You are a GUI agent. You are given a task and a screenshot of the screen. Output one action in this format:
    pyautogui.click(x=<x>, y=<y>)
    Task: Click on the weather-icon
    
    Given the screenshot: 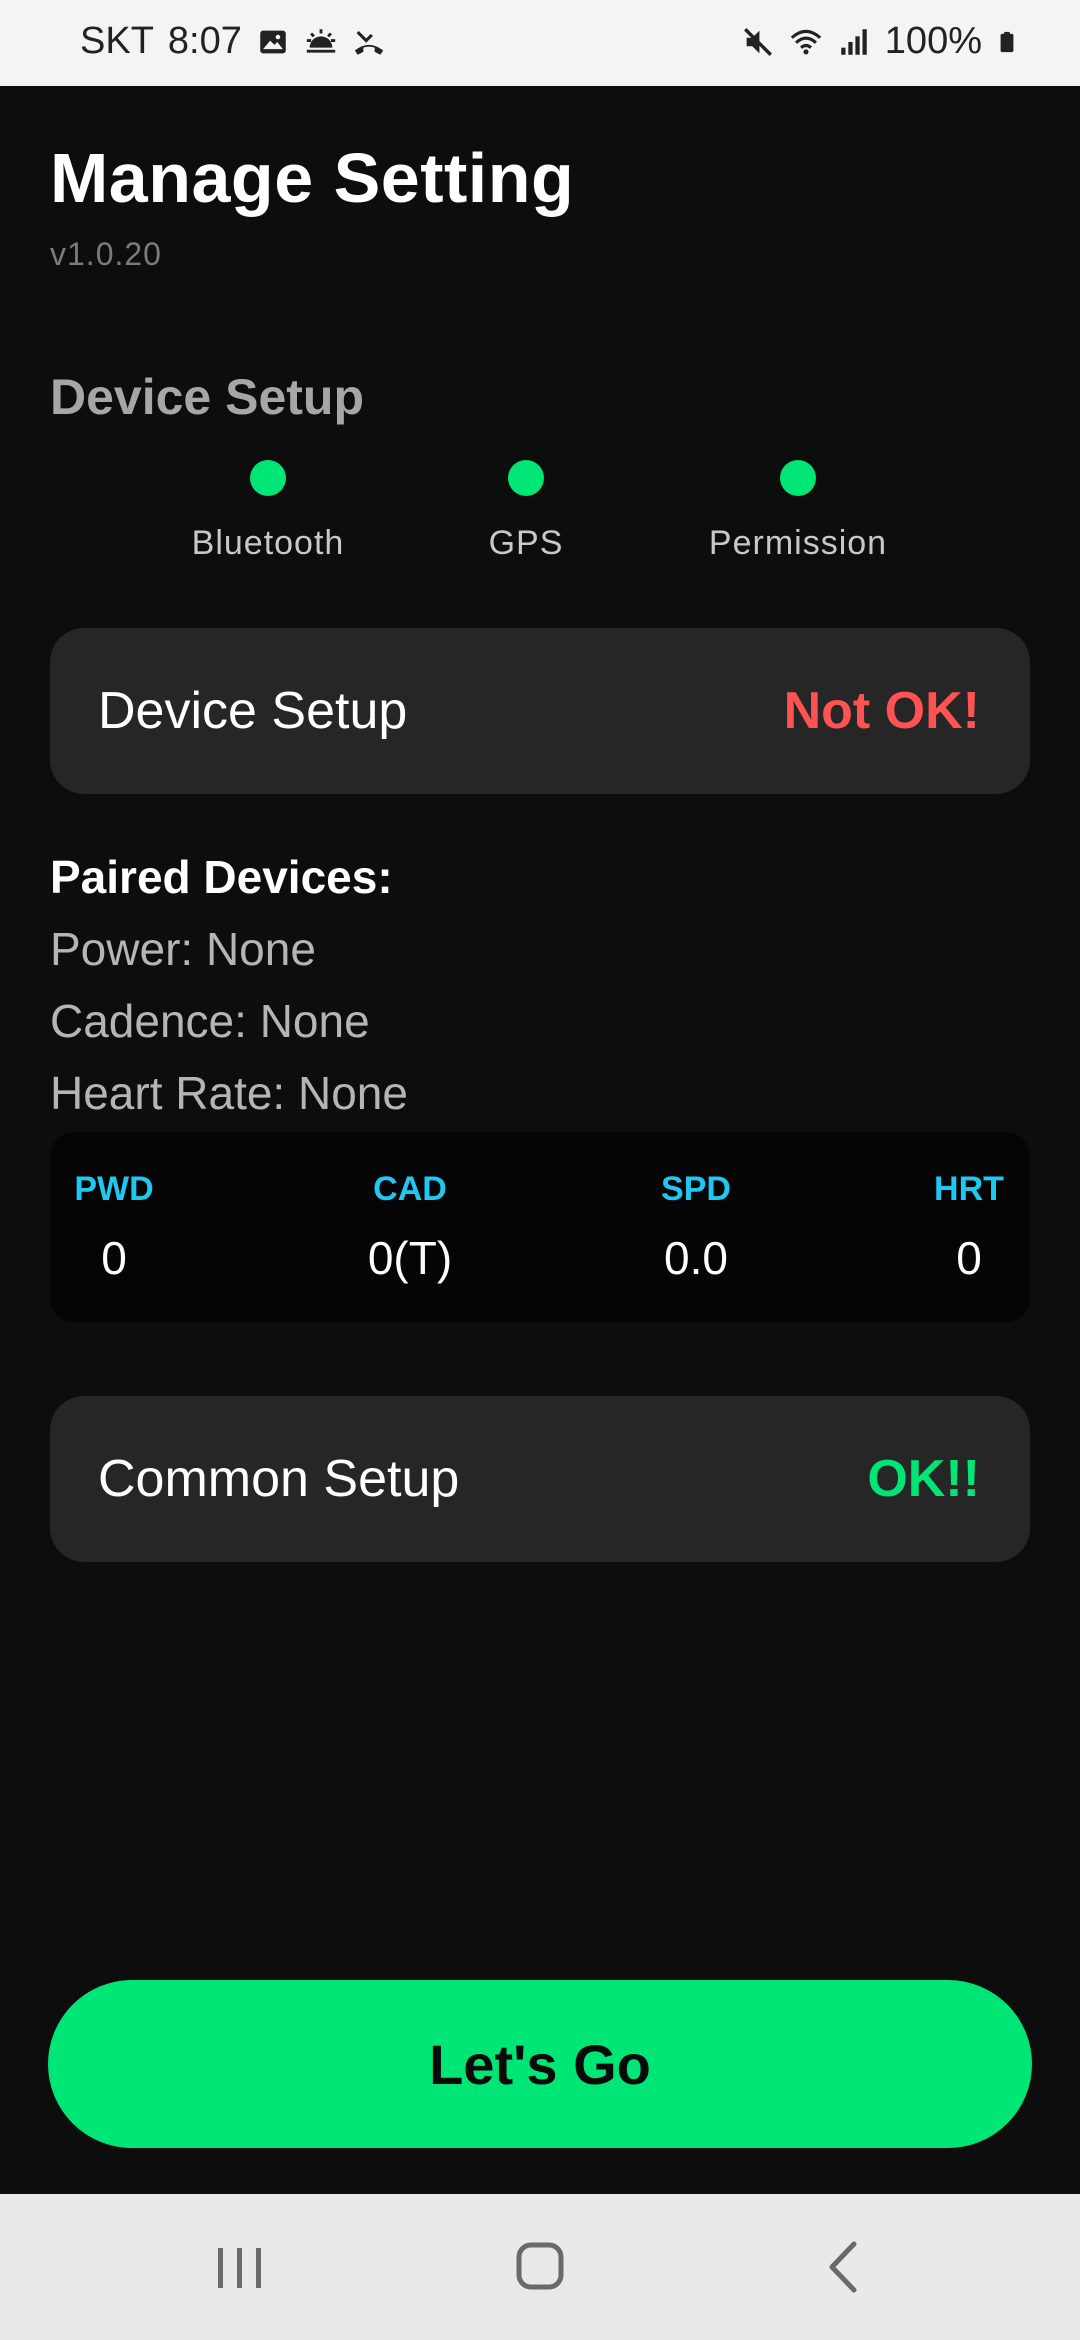 What is the action you would take?
    pyautogui.click(x=321, y=40)
    